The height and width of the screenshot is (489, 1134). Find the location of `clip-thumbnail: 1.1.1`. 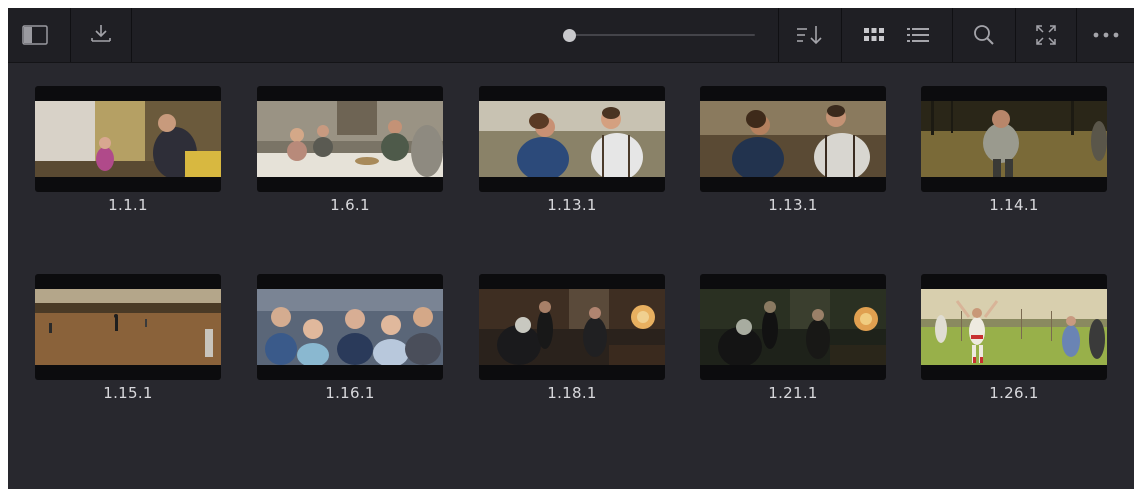

clip-thumbnail: 1.1.1 is located at coordinates (128, 150).